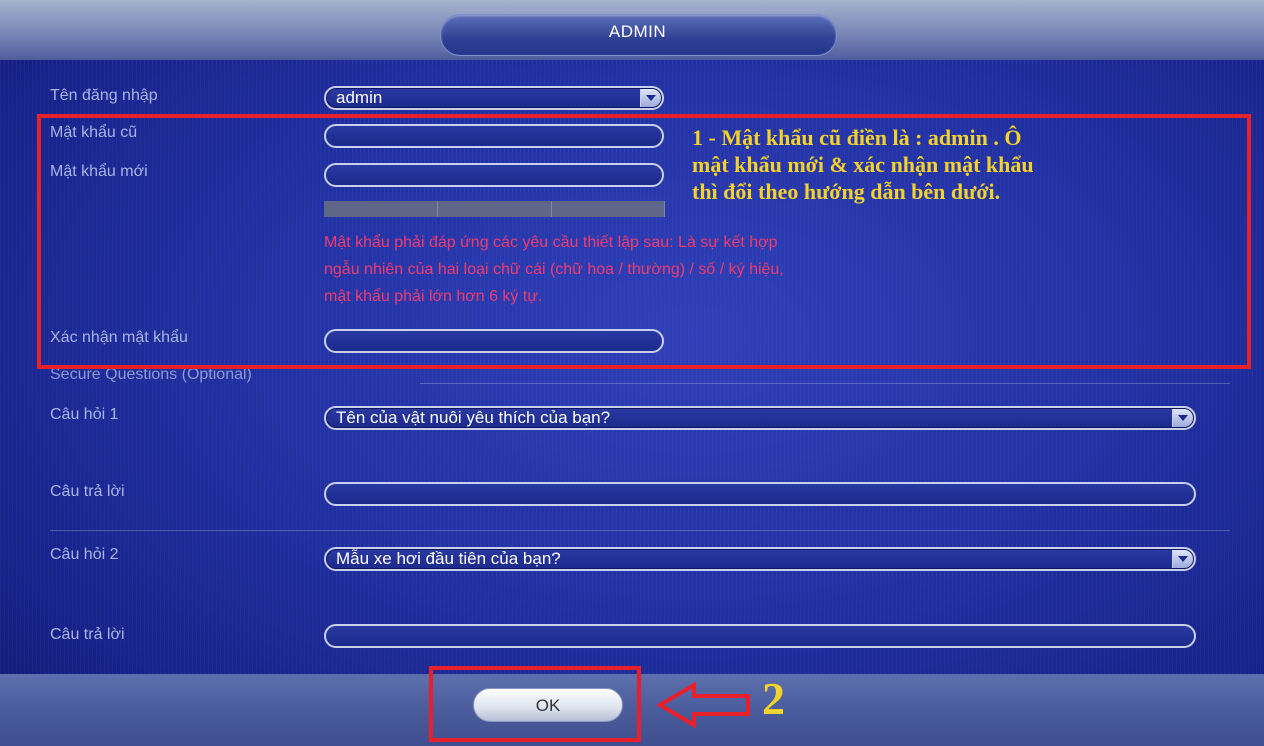 This screenshot has height=746, width=1264. I want to click on answer2-label: Câu trả lời, so click(87, 634).